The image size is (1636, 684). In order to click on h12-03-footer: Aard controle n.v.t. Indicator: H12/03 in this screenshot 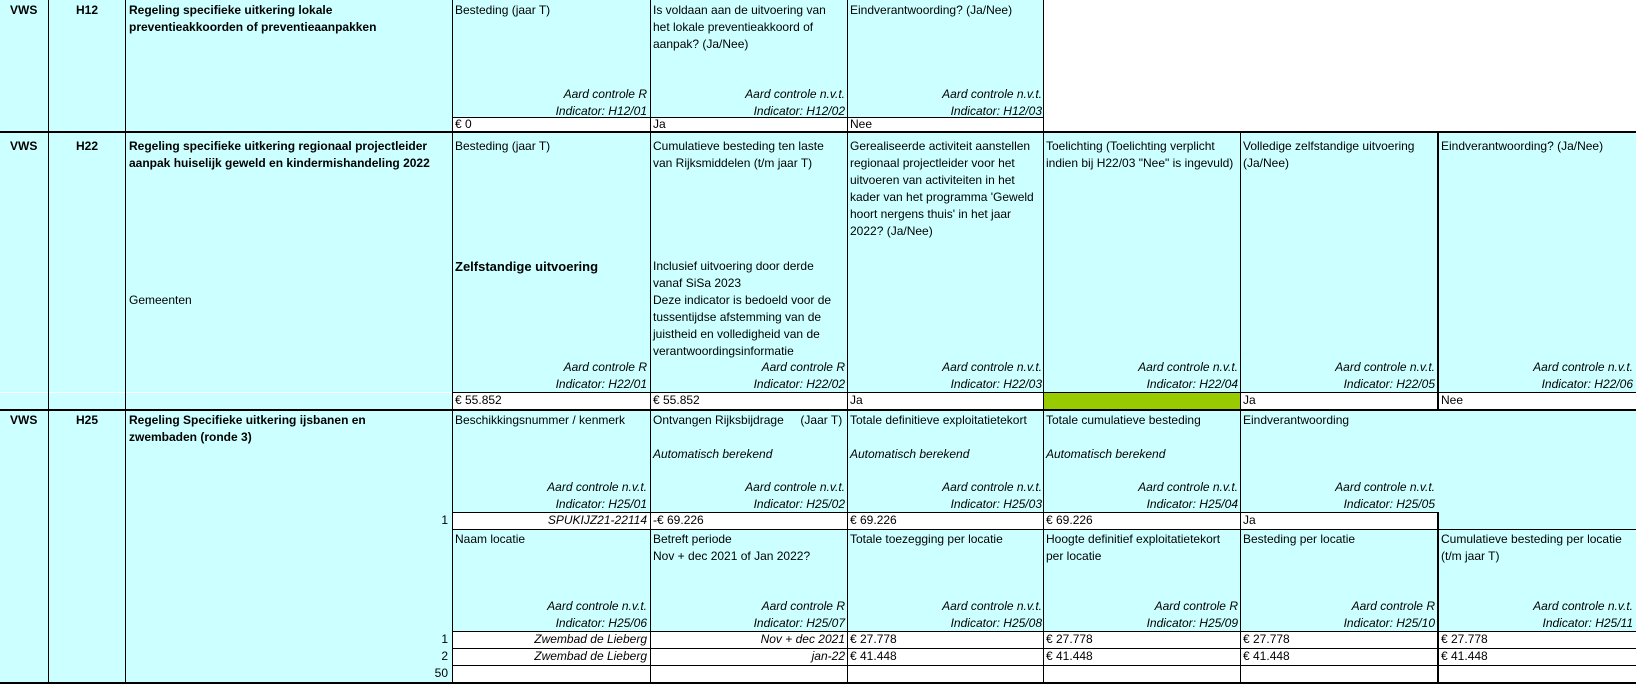, I will do `click(992, 102)`.